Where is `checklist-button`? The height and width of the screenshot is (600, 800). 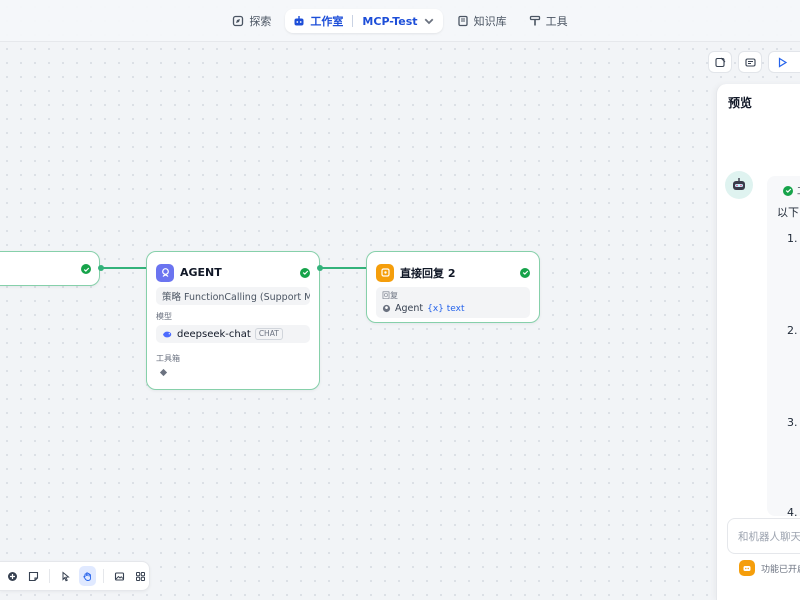 checklist-button is located at coordinates (720, 62).